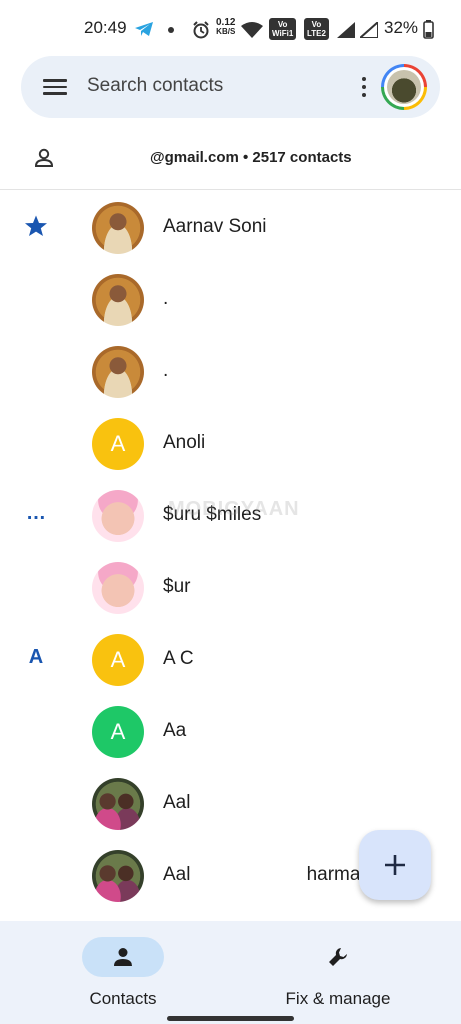  I want to click on network-speed-value: 0.12, so click(226, 22).